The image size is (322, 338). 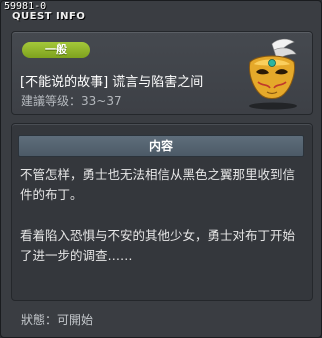 I want to click on category-badge: 一般, so click(x=56, y=50).